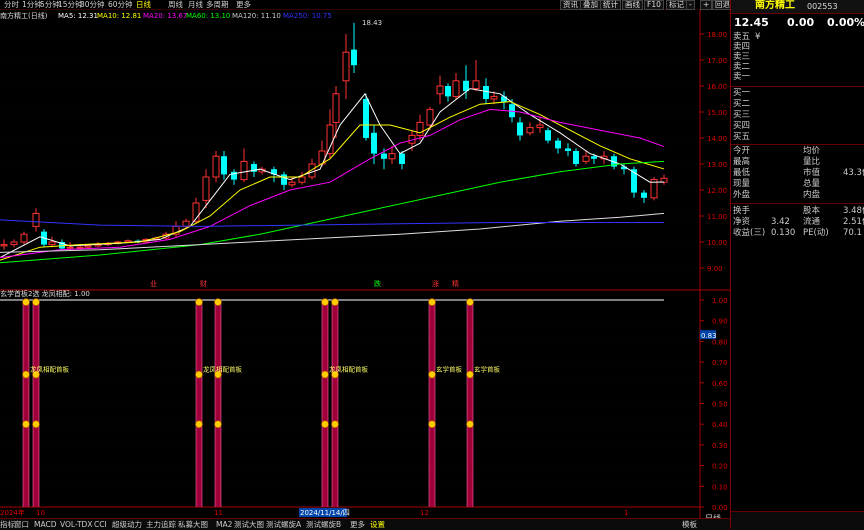 The image size is (864, 530). What do you see at coordinates (249, 524) in the screenshot?
I see `indicator-tab-9: 测试大图` at bounding box center [249, 524].